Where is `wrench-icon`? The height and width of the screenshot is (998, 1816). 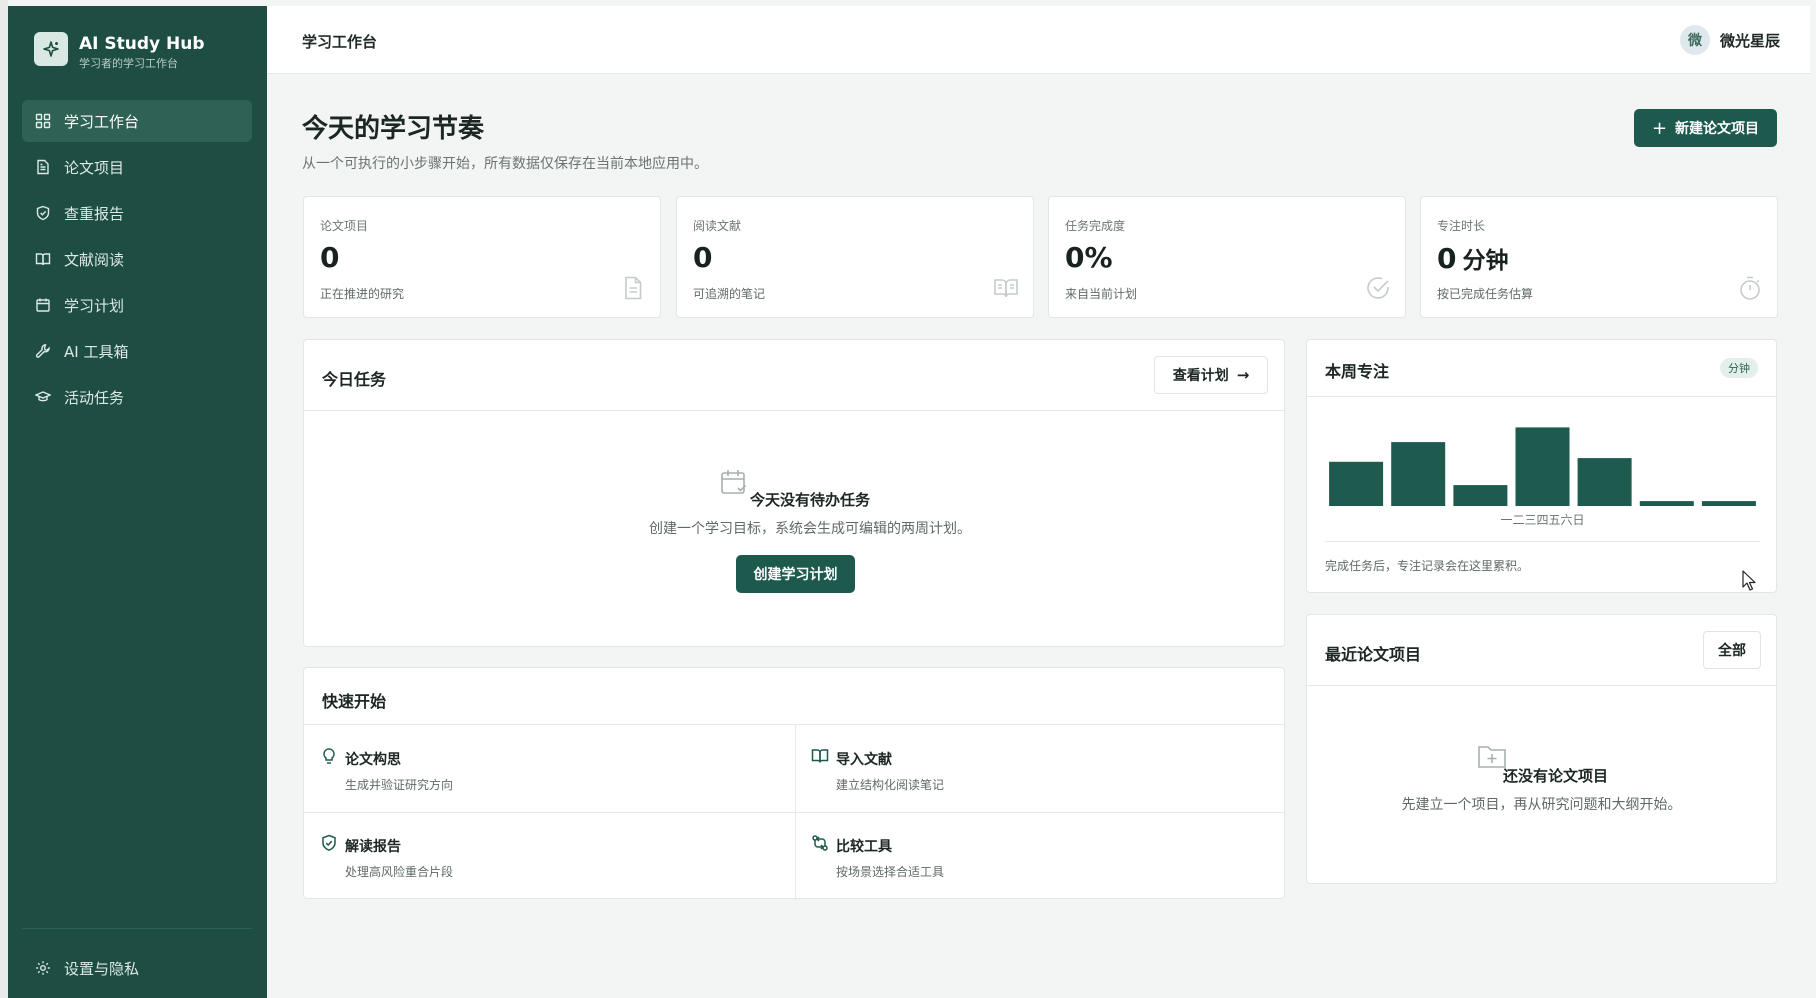 wrench-icon is located at coordinates (43, 351).